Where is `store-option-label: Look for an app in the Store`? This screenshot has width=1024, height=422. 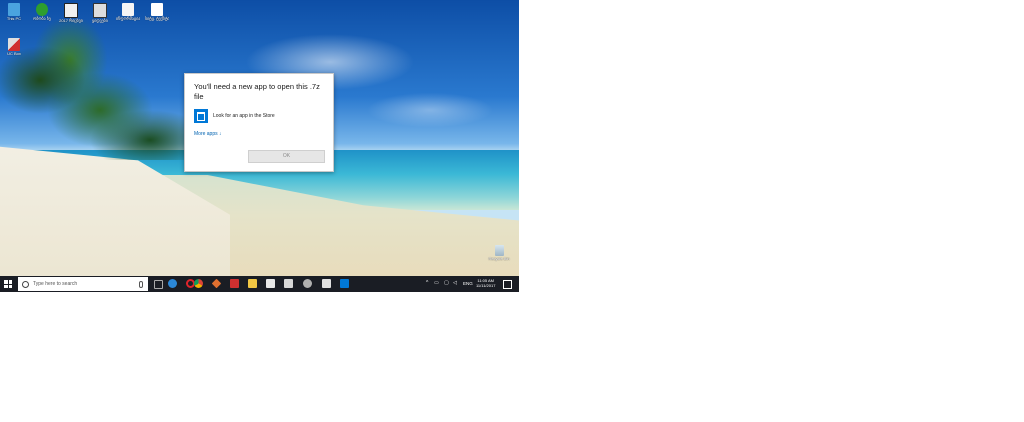 store-option-label: Look for an app in the Store is located at coordinates (244, 116).